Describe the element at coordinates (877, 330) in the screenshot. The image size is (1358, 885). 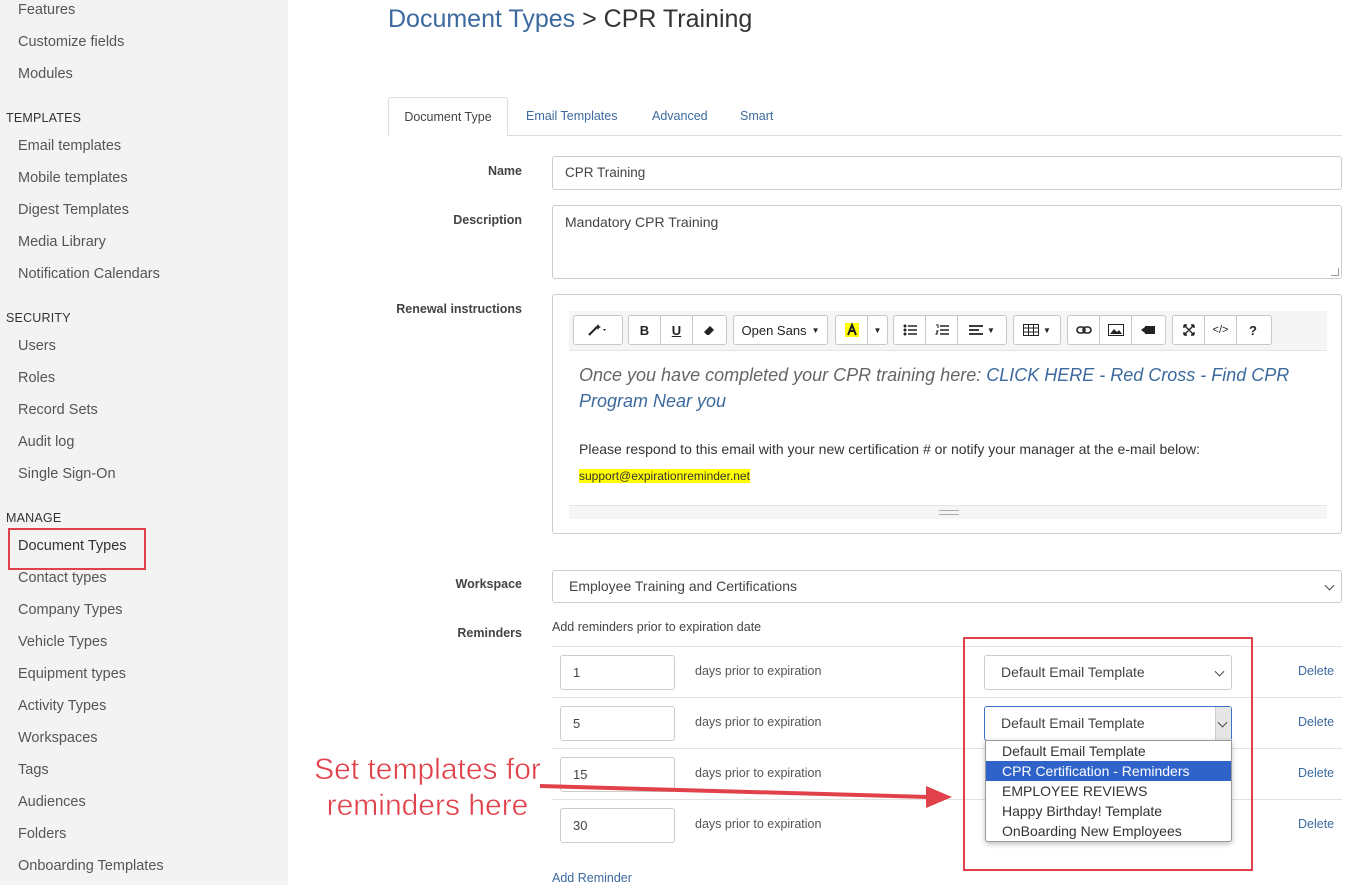
I see `color-dropdown-icon: ▼` at that location.